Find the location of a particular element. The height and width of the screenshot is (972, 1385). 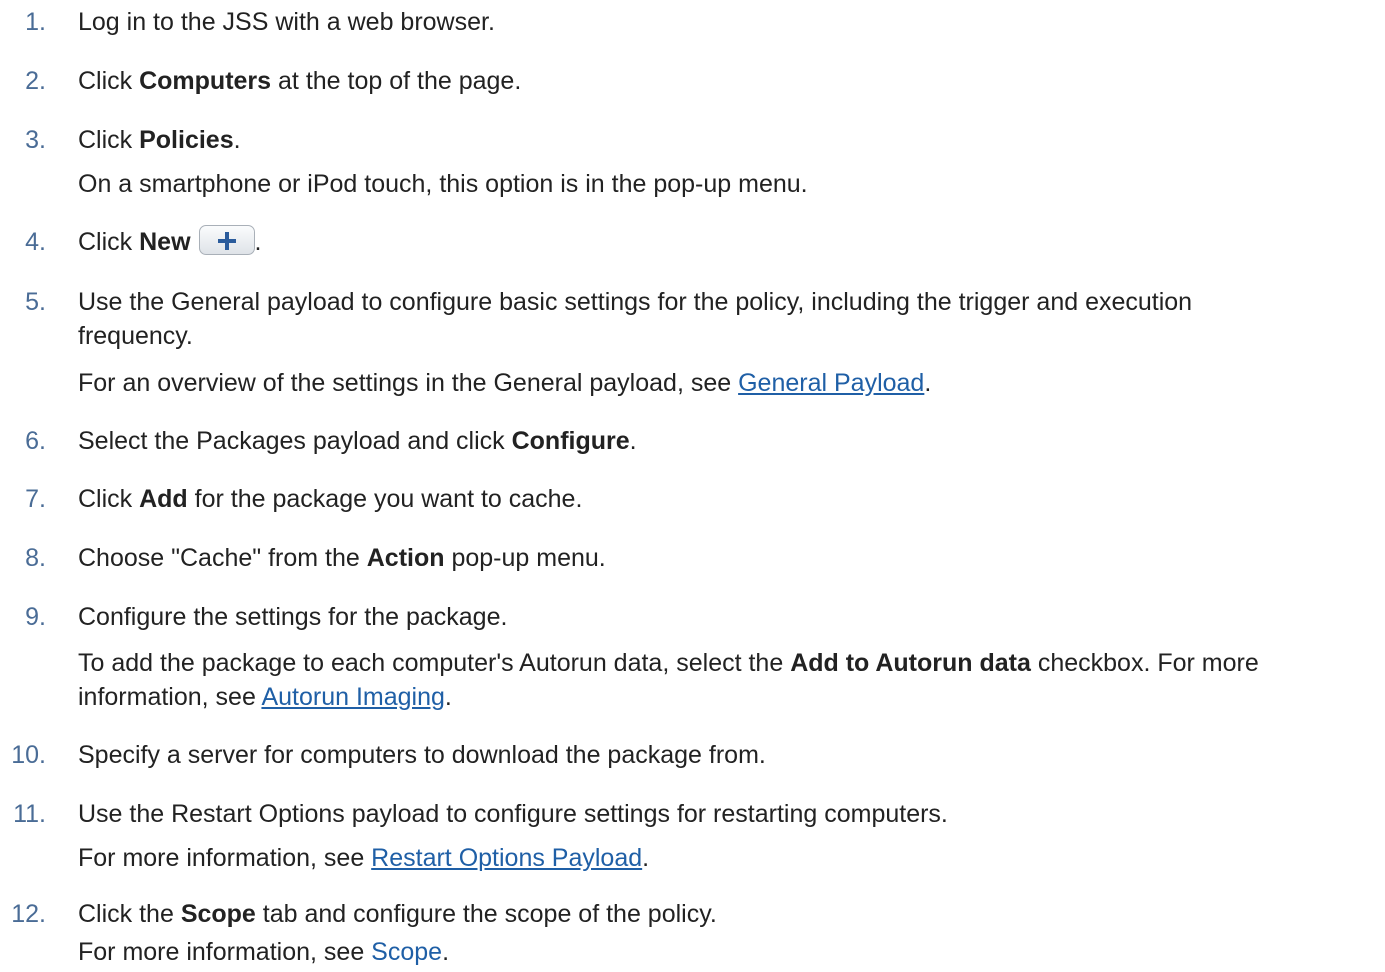

step-text: Log in to the JSS with a web browser. is located at coordinates (286, 22).